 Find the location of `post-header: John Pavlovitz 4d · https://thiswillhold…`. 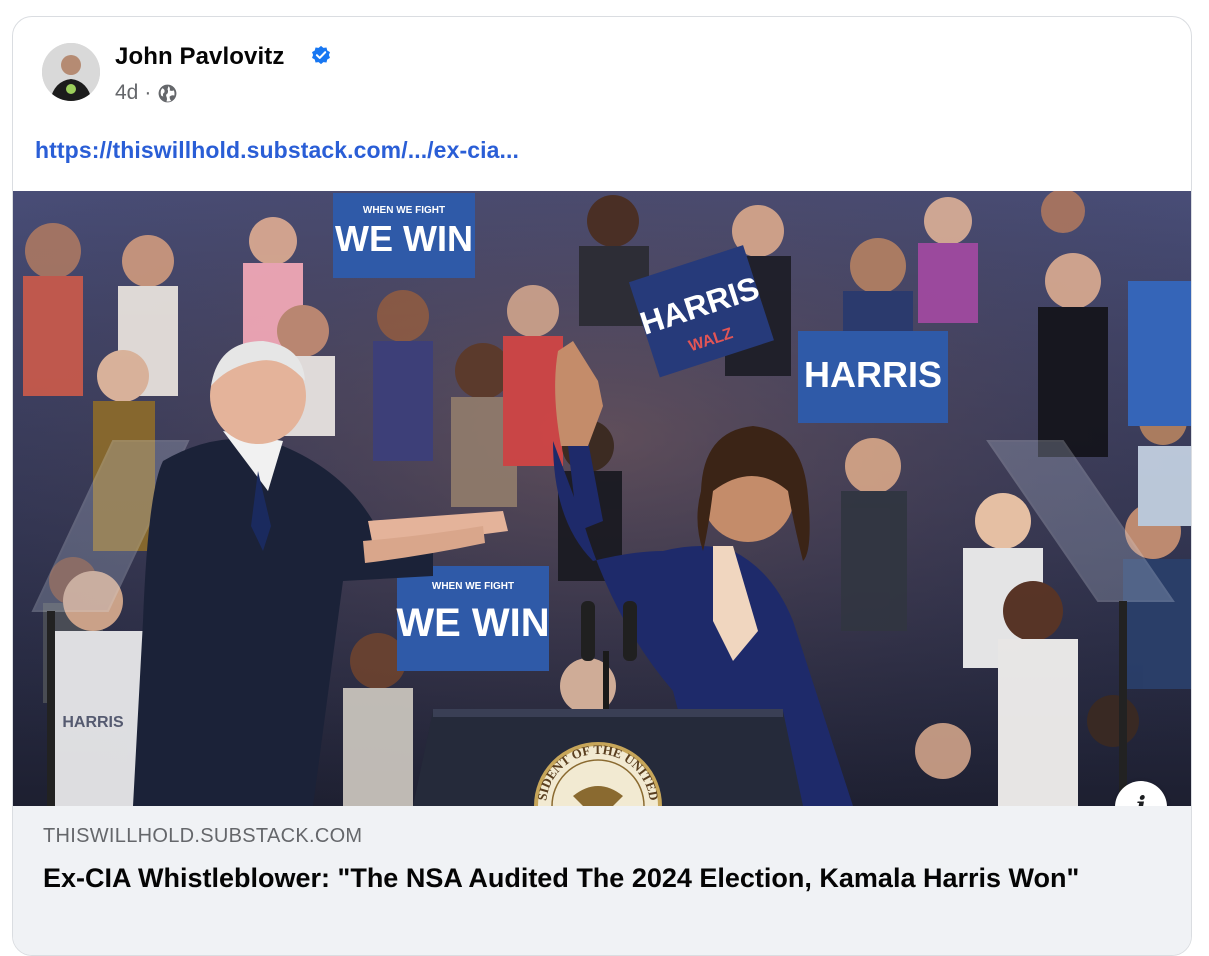

post-header: John Pavlovitz 4d · https://thiswillhold… is located at coordinates (602, 90).